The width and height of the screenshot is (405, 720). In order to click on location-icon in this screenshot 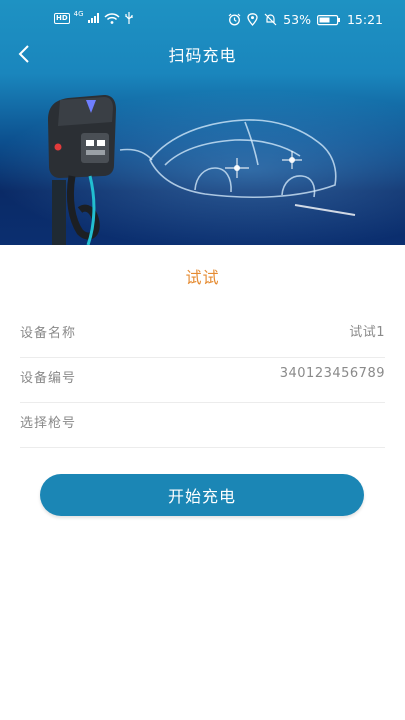, I will do `click(252, 19)`.